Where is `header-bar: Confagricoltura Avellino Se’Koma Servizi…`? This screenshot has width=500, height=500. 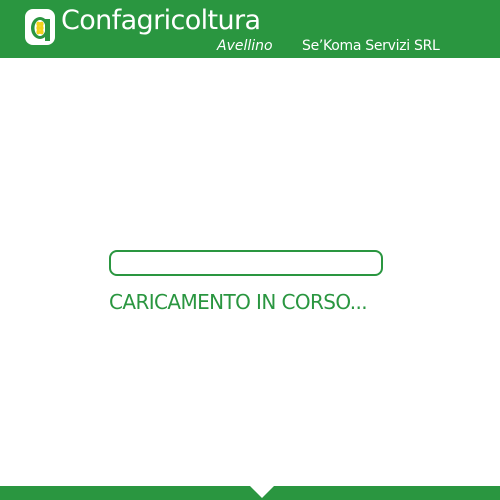
header-bar: Confagricoltura Avellino Se’Koma Servizi… is located at coordinates (250, 29).